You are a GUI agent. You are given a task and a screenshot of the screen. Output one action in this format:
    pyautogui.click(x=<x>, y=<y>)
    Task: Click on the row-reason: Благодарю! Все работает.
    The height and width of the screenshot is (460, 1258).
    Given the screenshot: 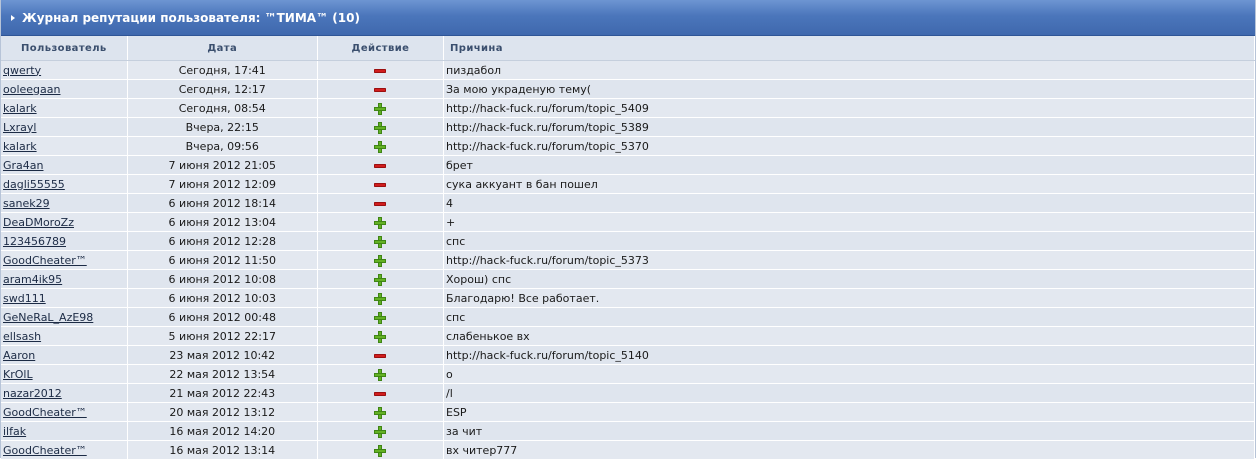 What is the action you would take?
    pyautogui.click(x=849, y=298)
    